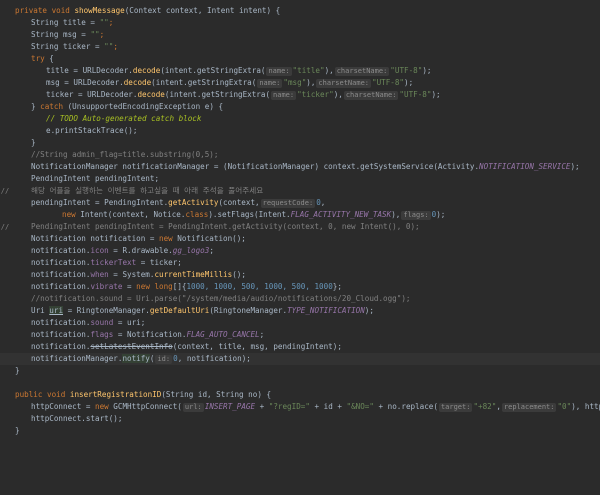  What do you see at coordinates (49, 58) in the screenshot?
I see `code-token: {` at bounding box center [49, 58].